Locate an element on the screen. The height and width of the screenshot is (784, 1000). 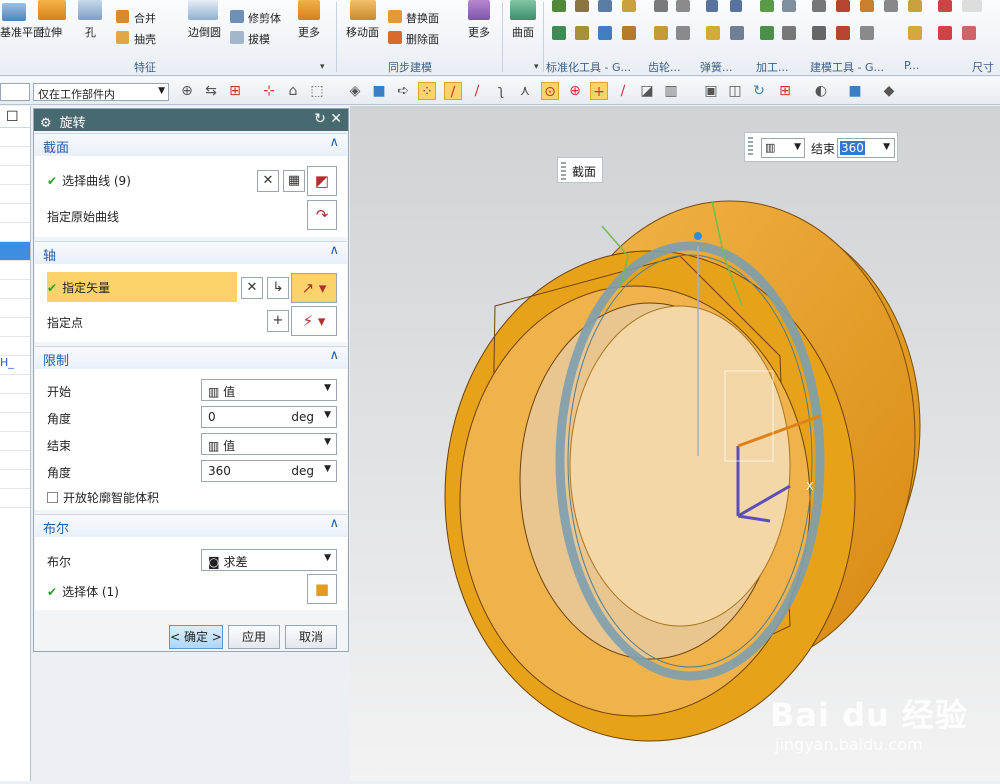
shell-icon is located at coordinates (122, 37).